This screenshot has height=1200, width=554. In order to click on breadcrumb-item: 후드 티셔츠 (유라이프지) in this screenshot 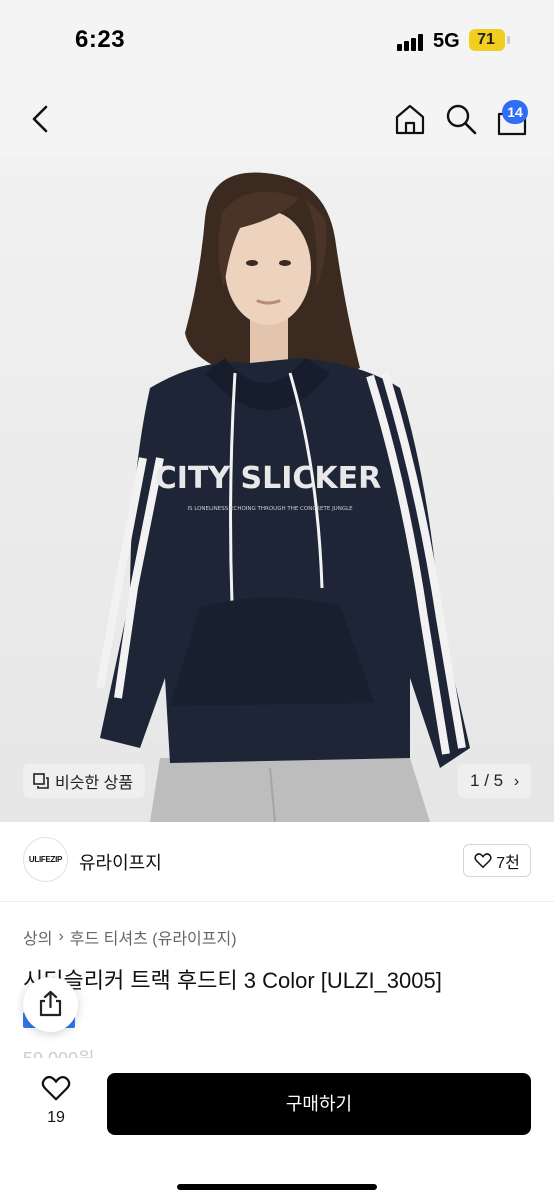, I will do `click(153, 937)`.